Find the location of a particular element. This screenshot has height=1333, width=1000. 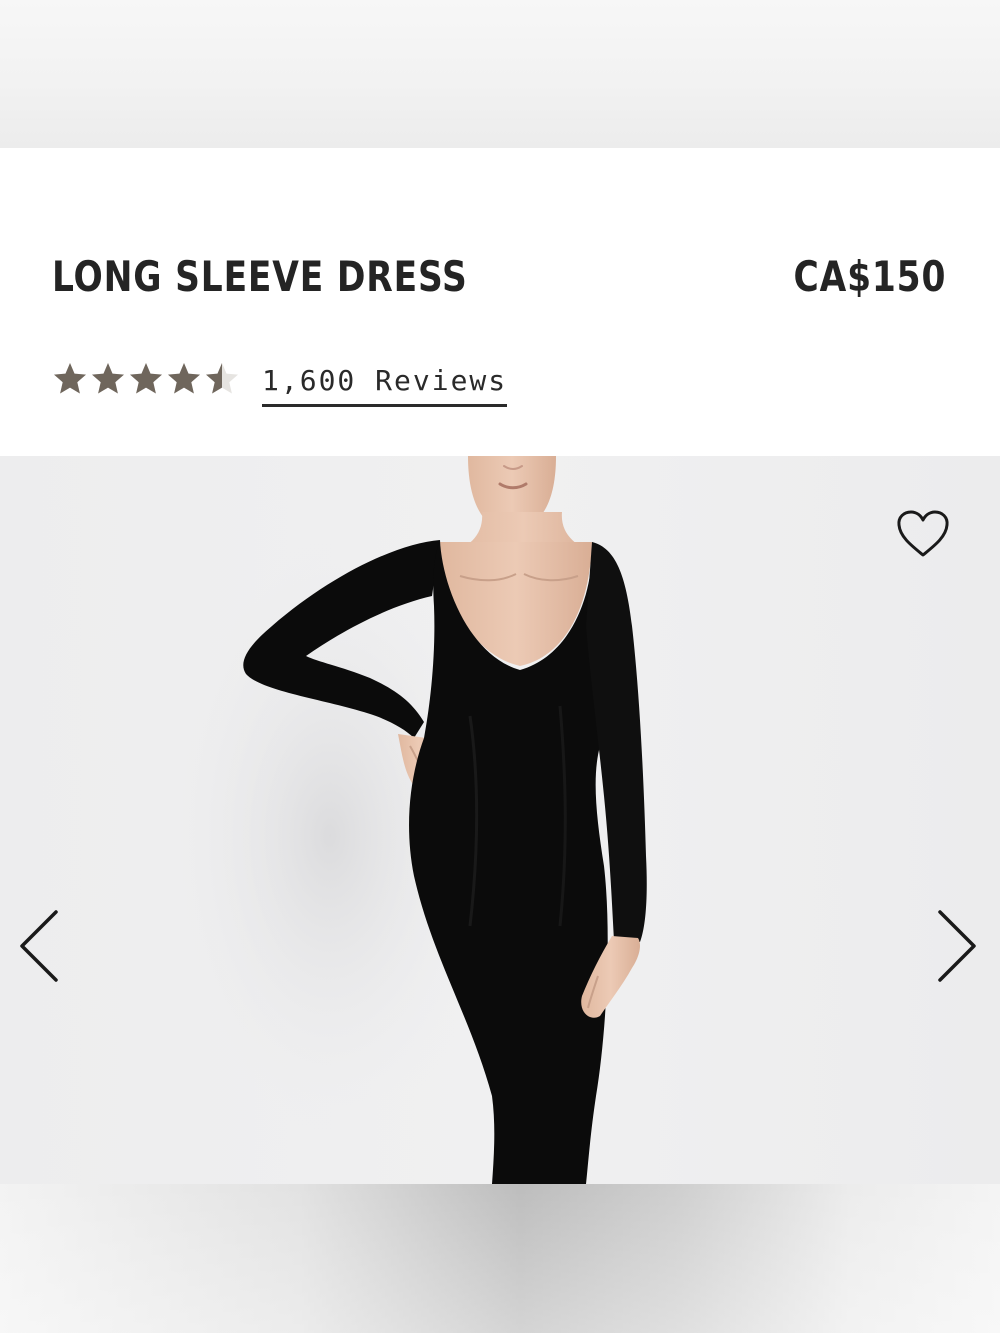

blurred-top-strip is located at coordinates (500, 74).